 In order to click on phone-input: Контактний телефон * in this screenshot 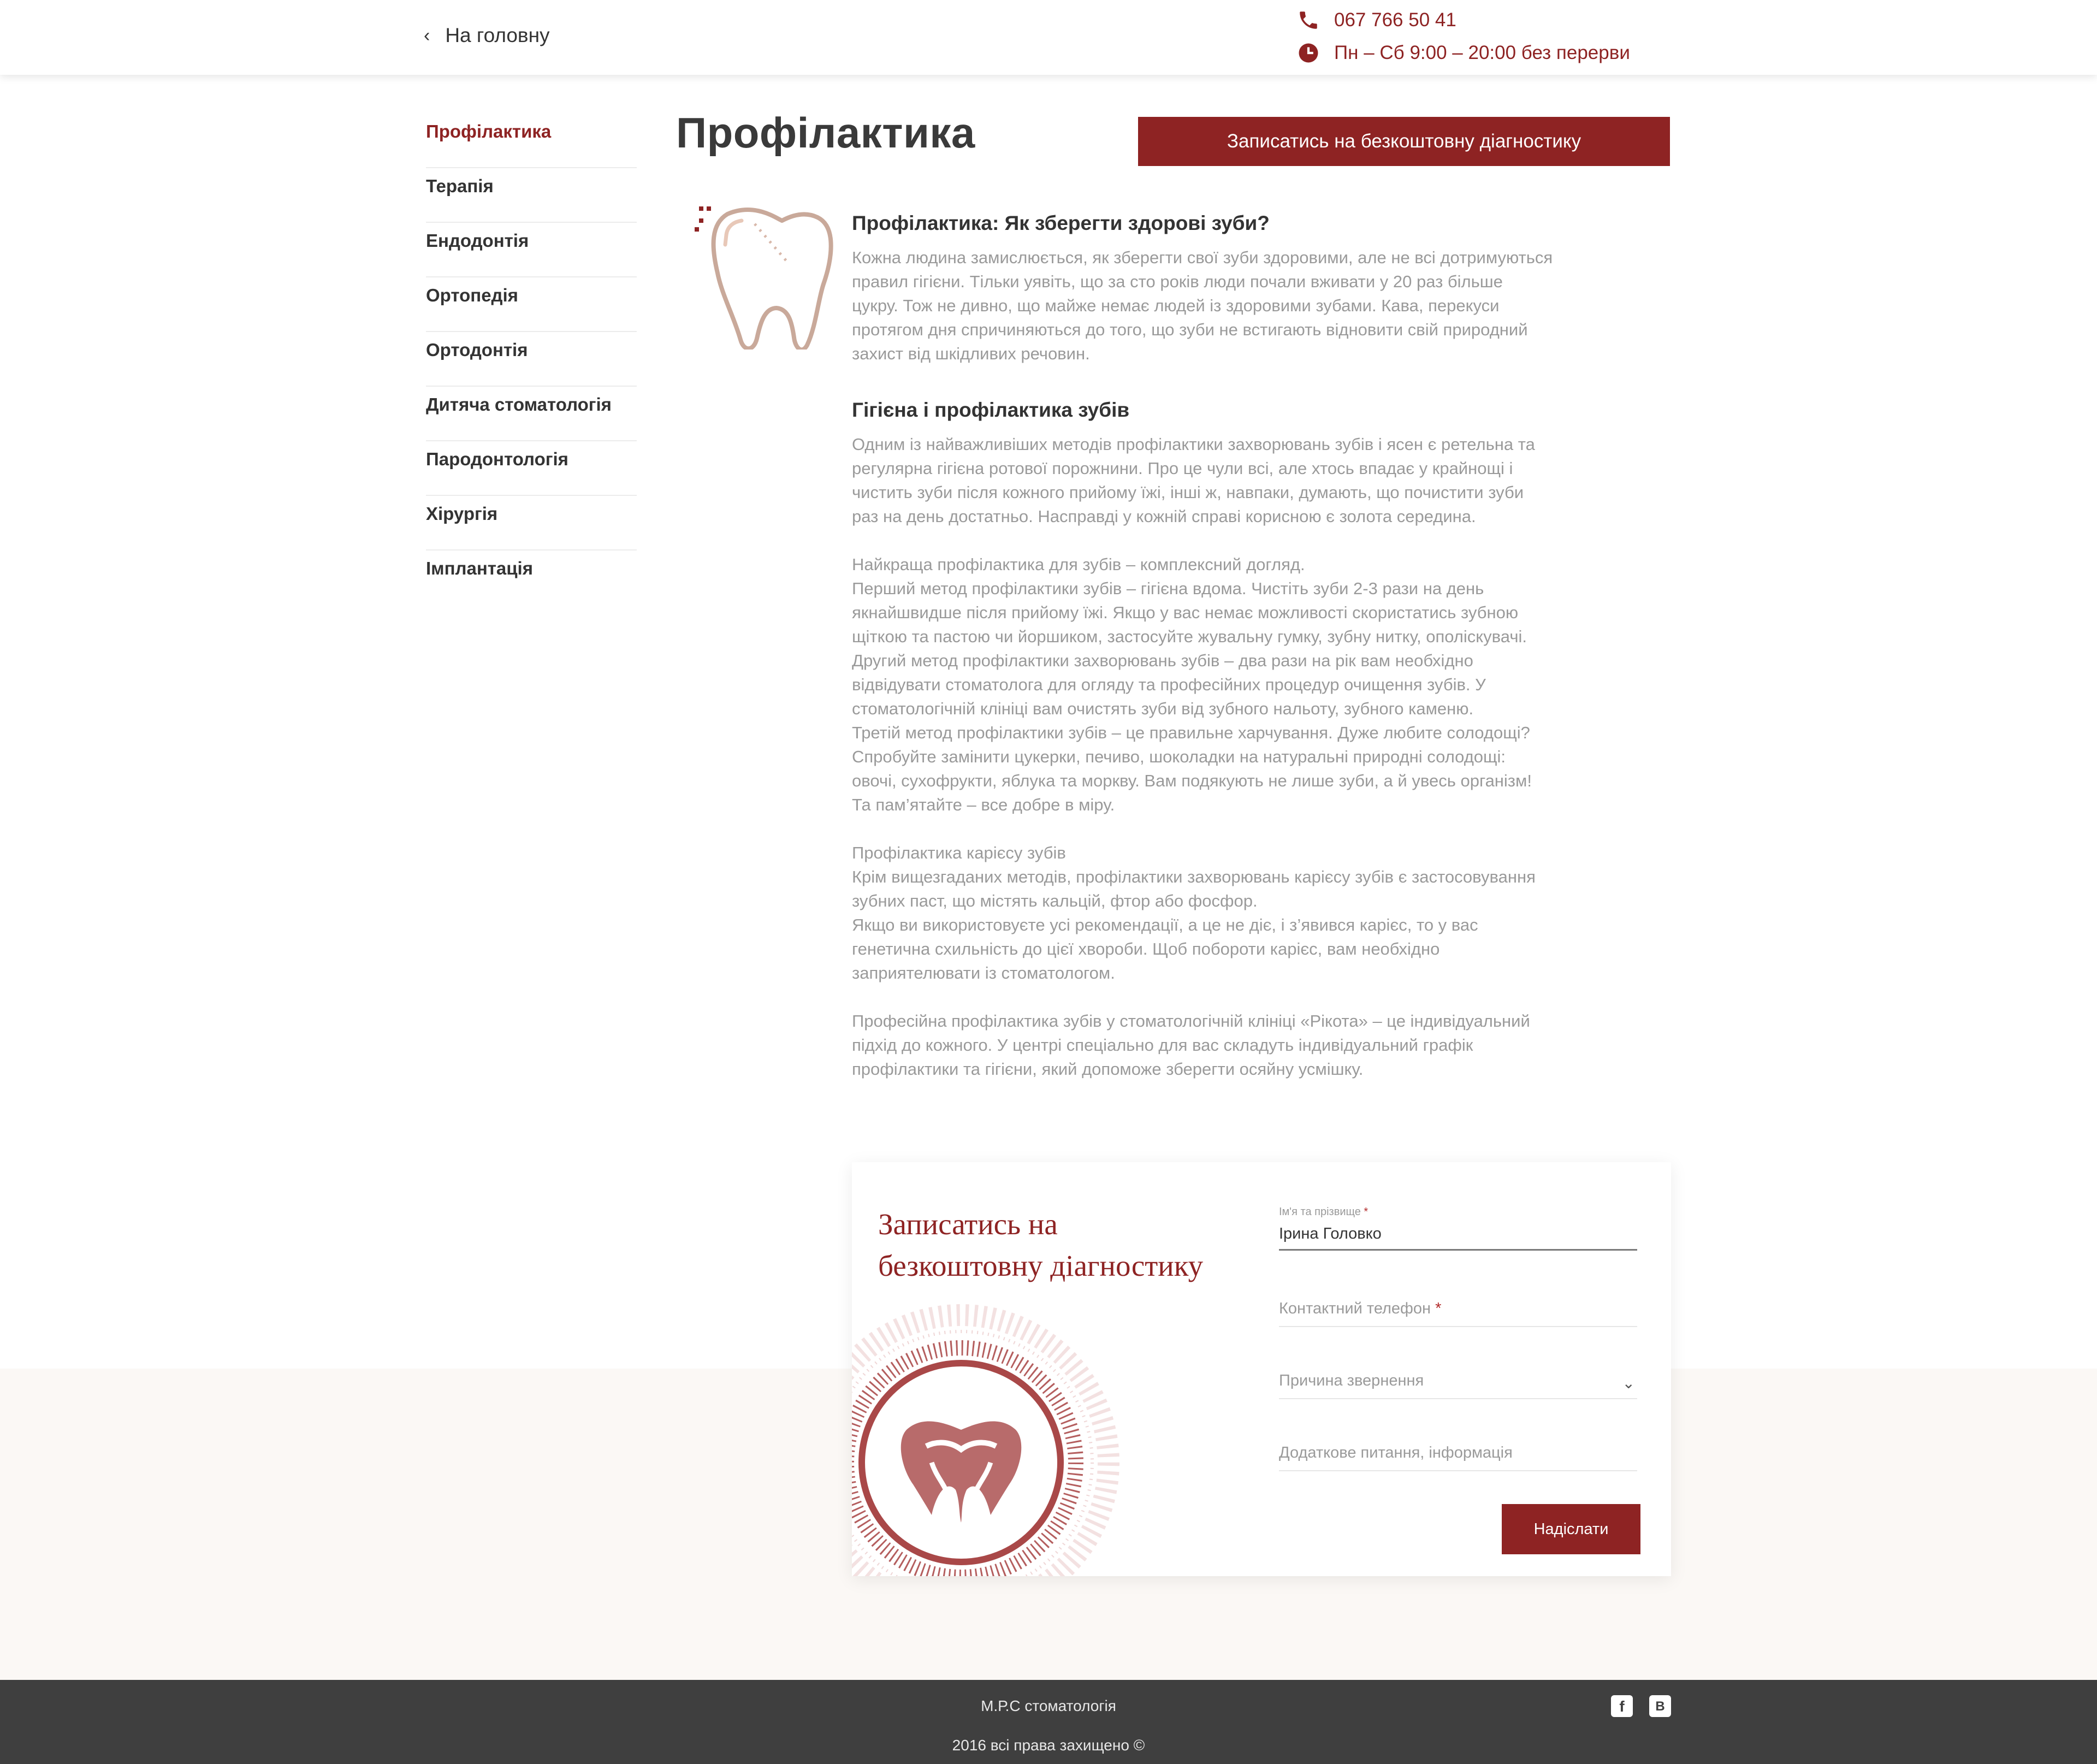, I will do `click(1458, 1313)`.